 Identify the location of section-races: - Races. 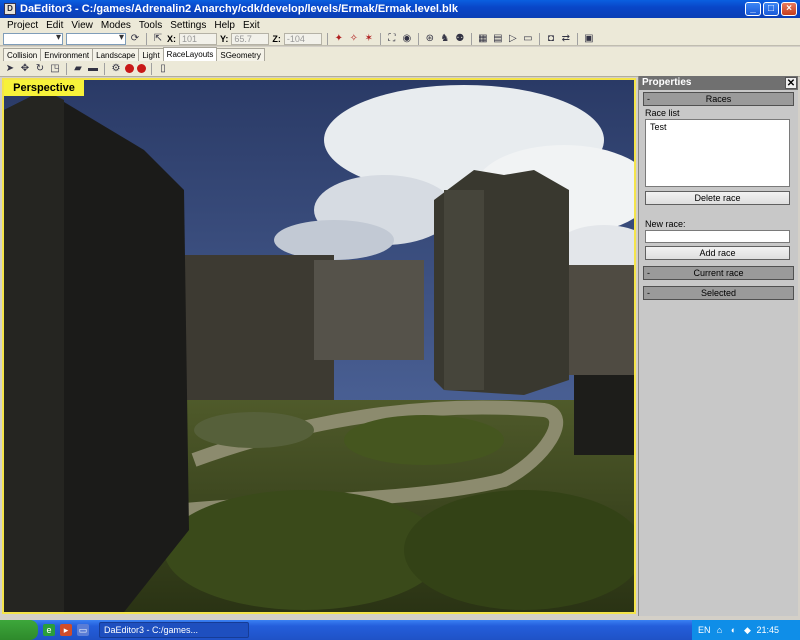
(718, 99).